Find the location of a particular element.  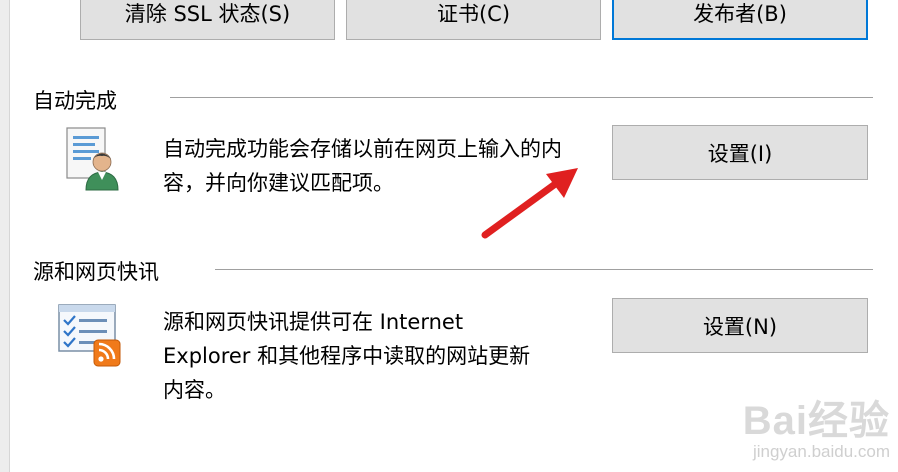

feeds-settings-button: 设置(N) is located at coordinates (740, 325).